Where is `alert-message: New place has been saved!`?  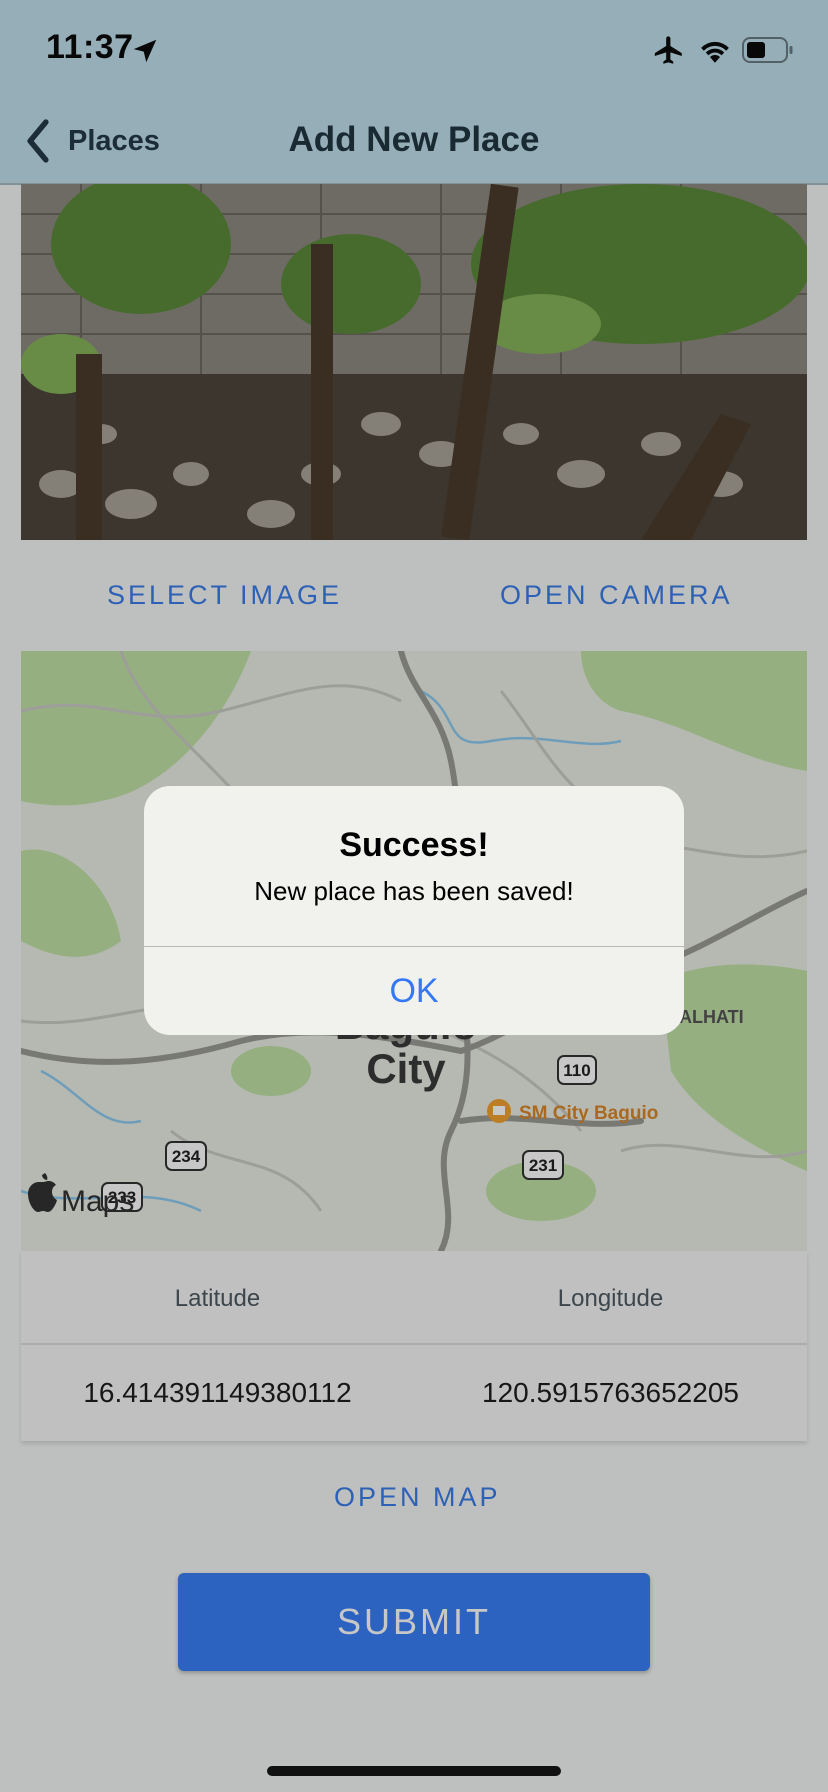 alert-message: New place has been saved! is located at coordinates (414, 891).